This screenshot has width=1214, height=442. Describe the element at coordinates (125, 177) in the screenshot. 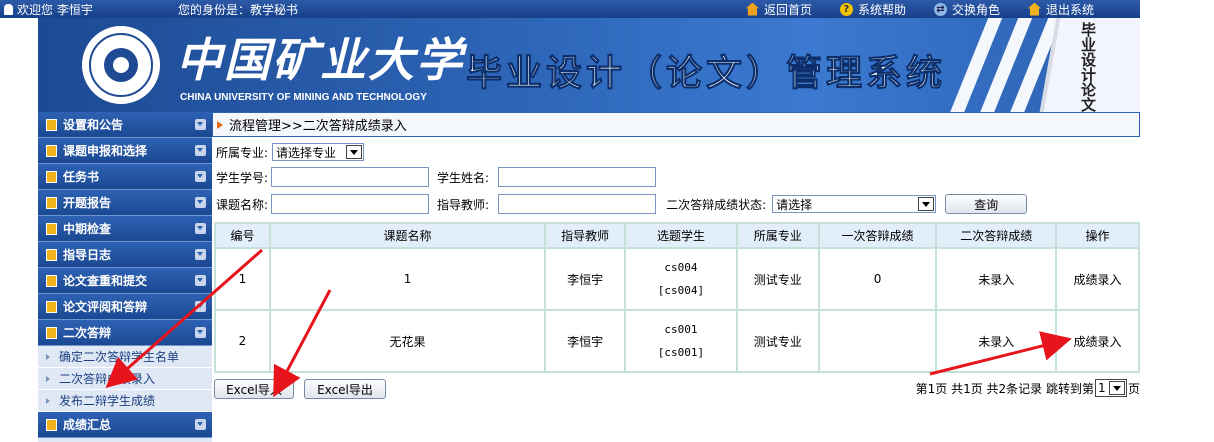

I see `sidebar-item-task-book: 任务书` at that location.